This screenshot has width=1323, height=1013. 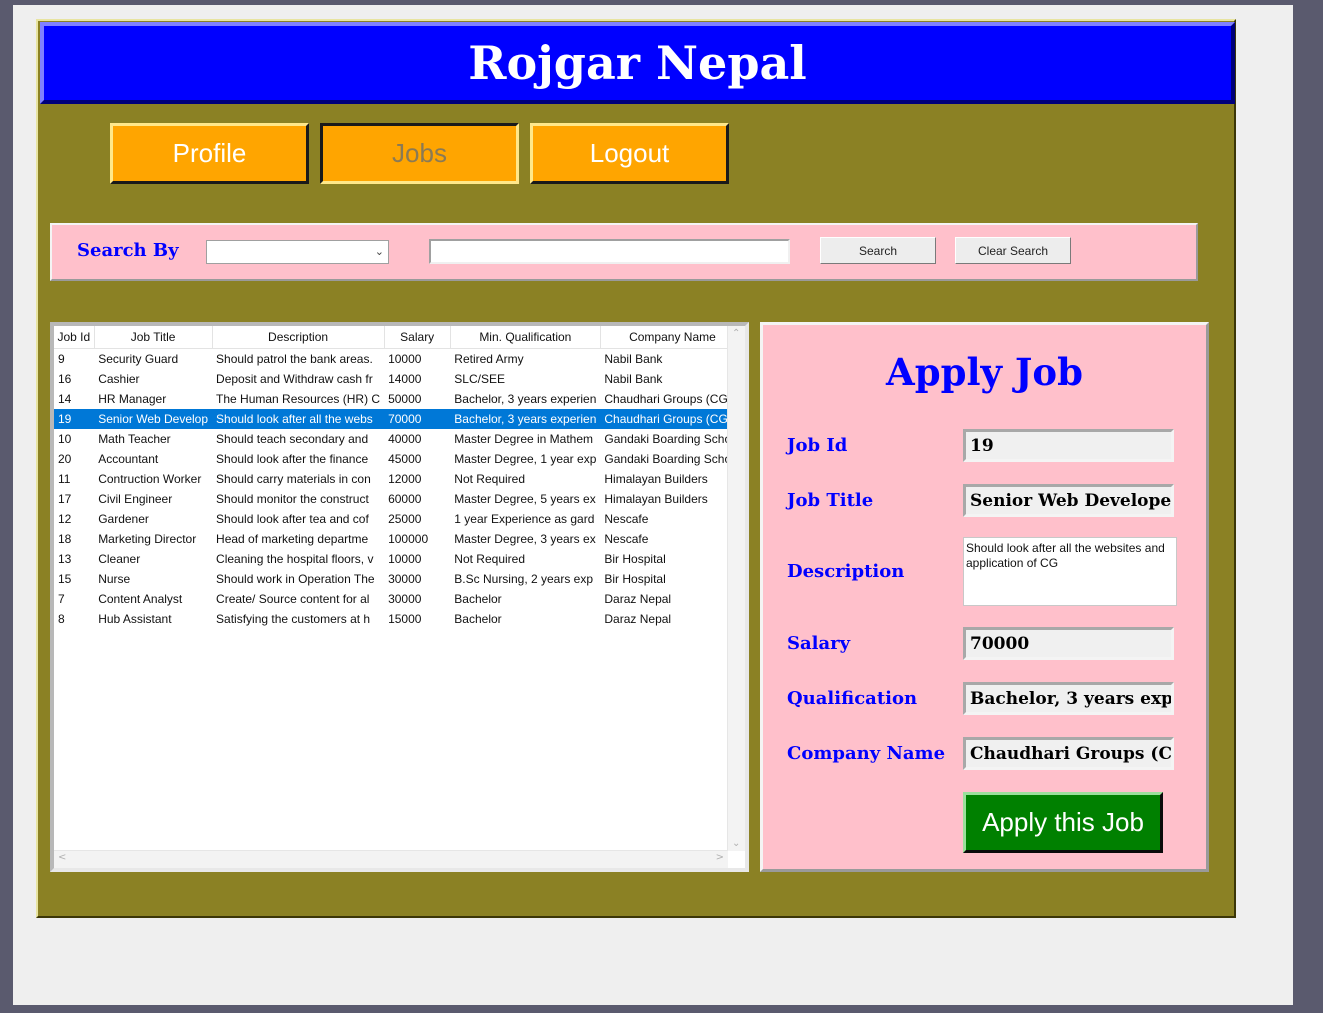 I want to click on job-title-field: Senior Web Developer, so click(x=1068, y=500).